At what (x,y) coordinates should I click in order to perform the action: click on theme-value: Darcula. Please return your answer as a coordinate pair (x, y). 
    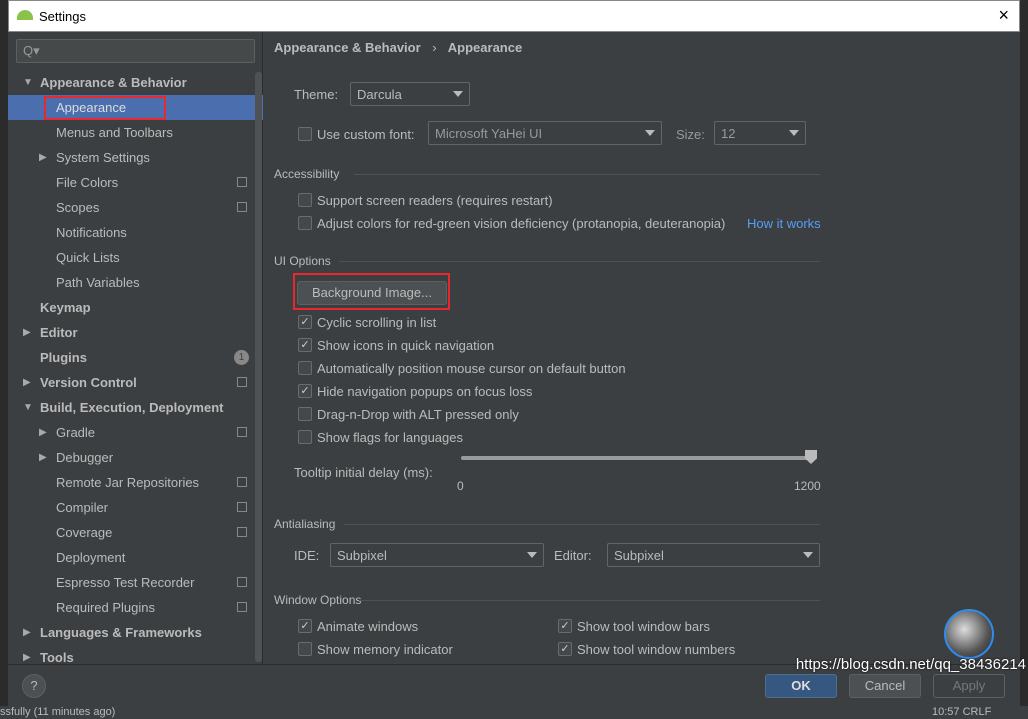
    Looking at the image, I should click on (379, 94).